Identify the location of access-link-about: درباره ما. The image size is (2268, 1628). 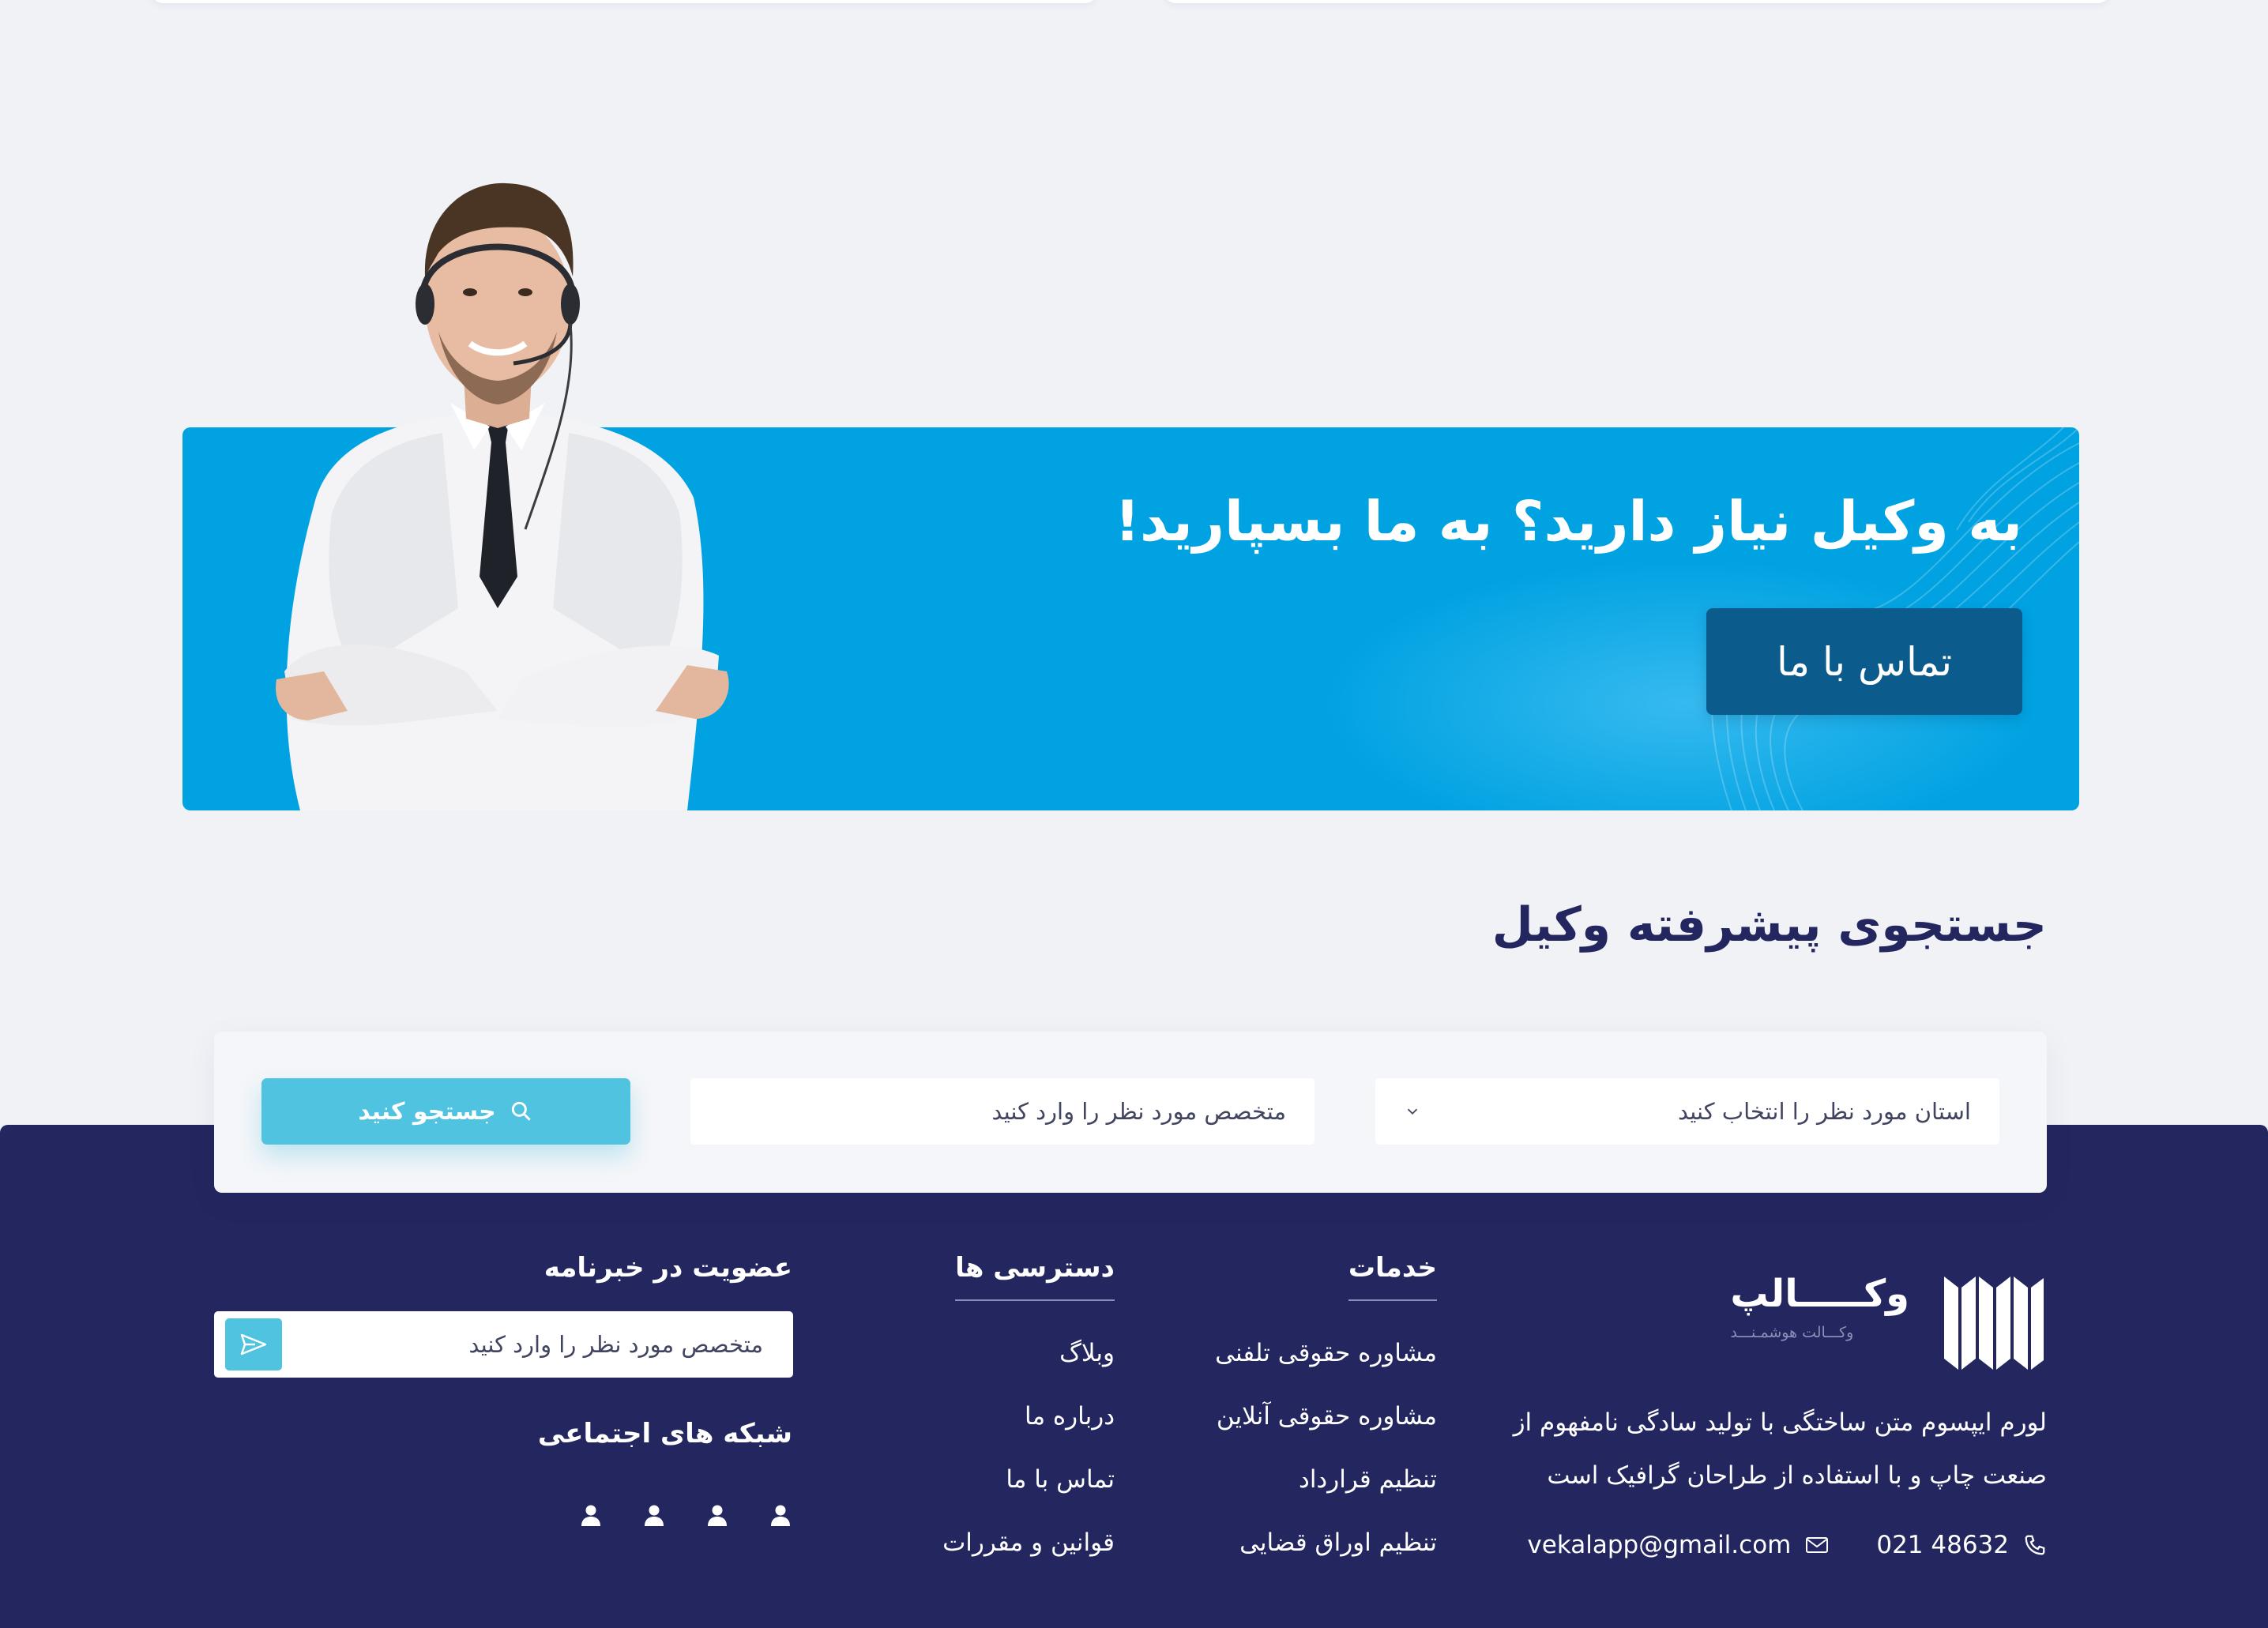
(1028, 1416).